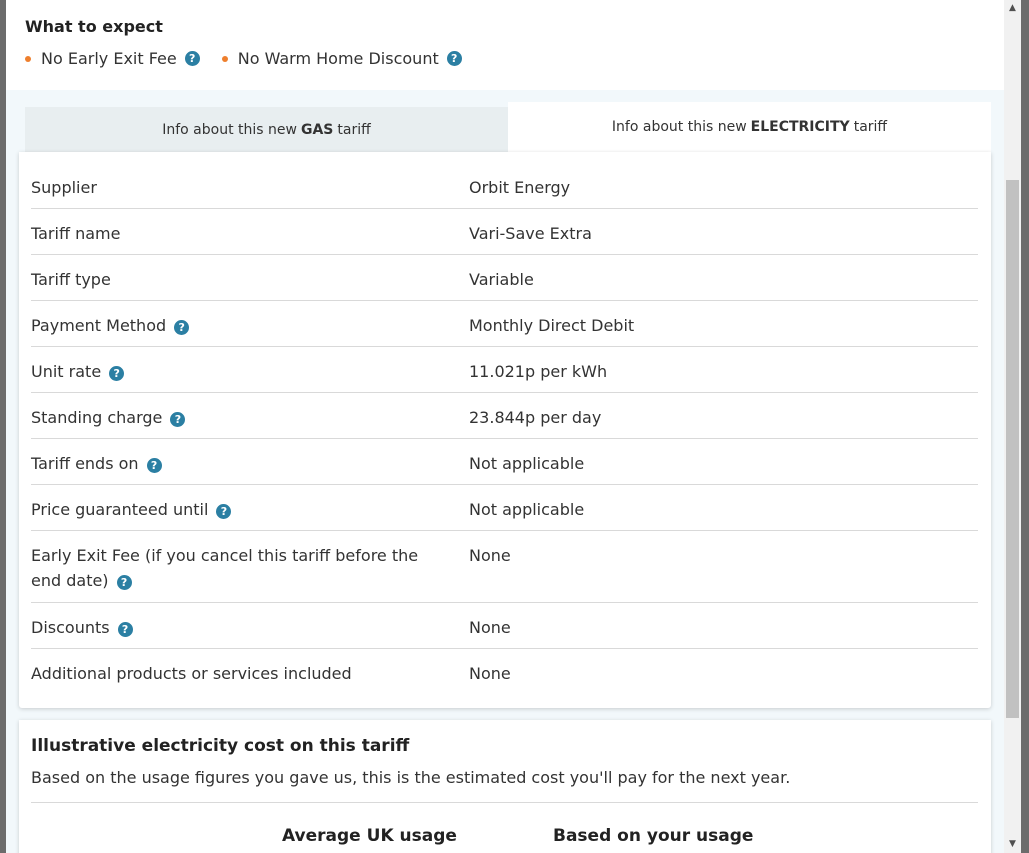 This screenshot has width=1029, height=853. I want to click on table-row-tariff-type: Tariff type Variable, so click(504, 278).